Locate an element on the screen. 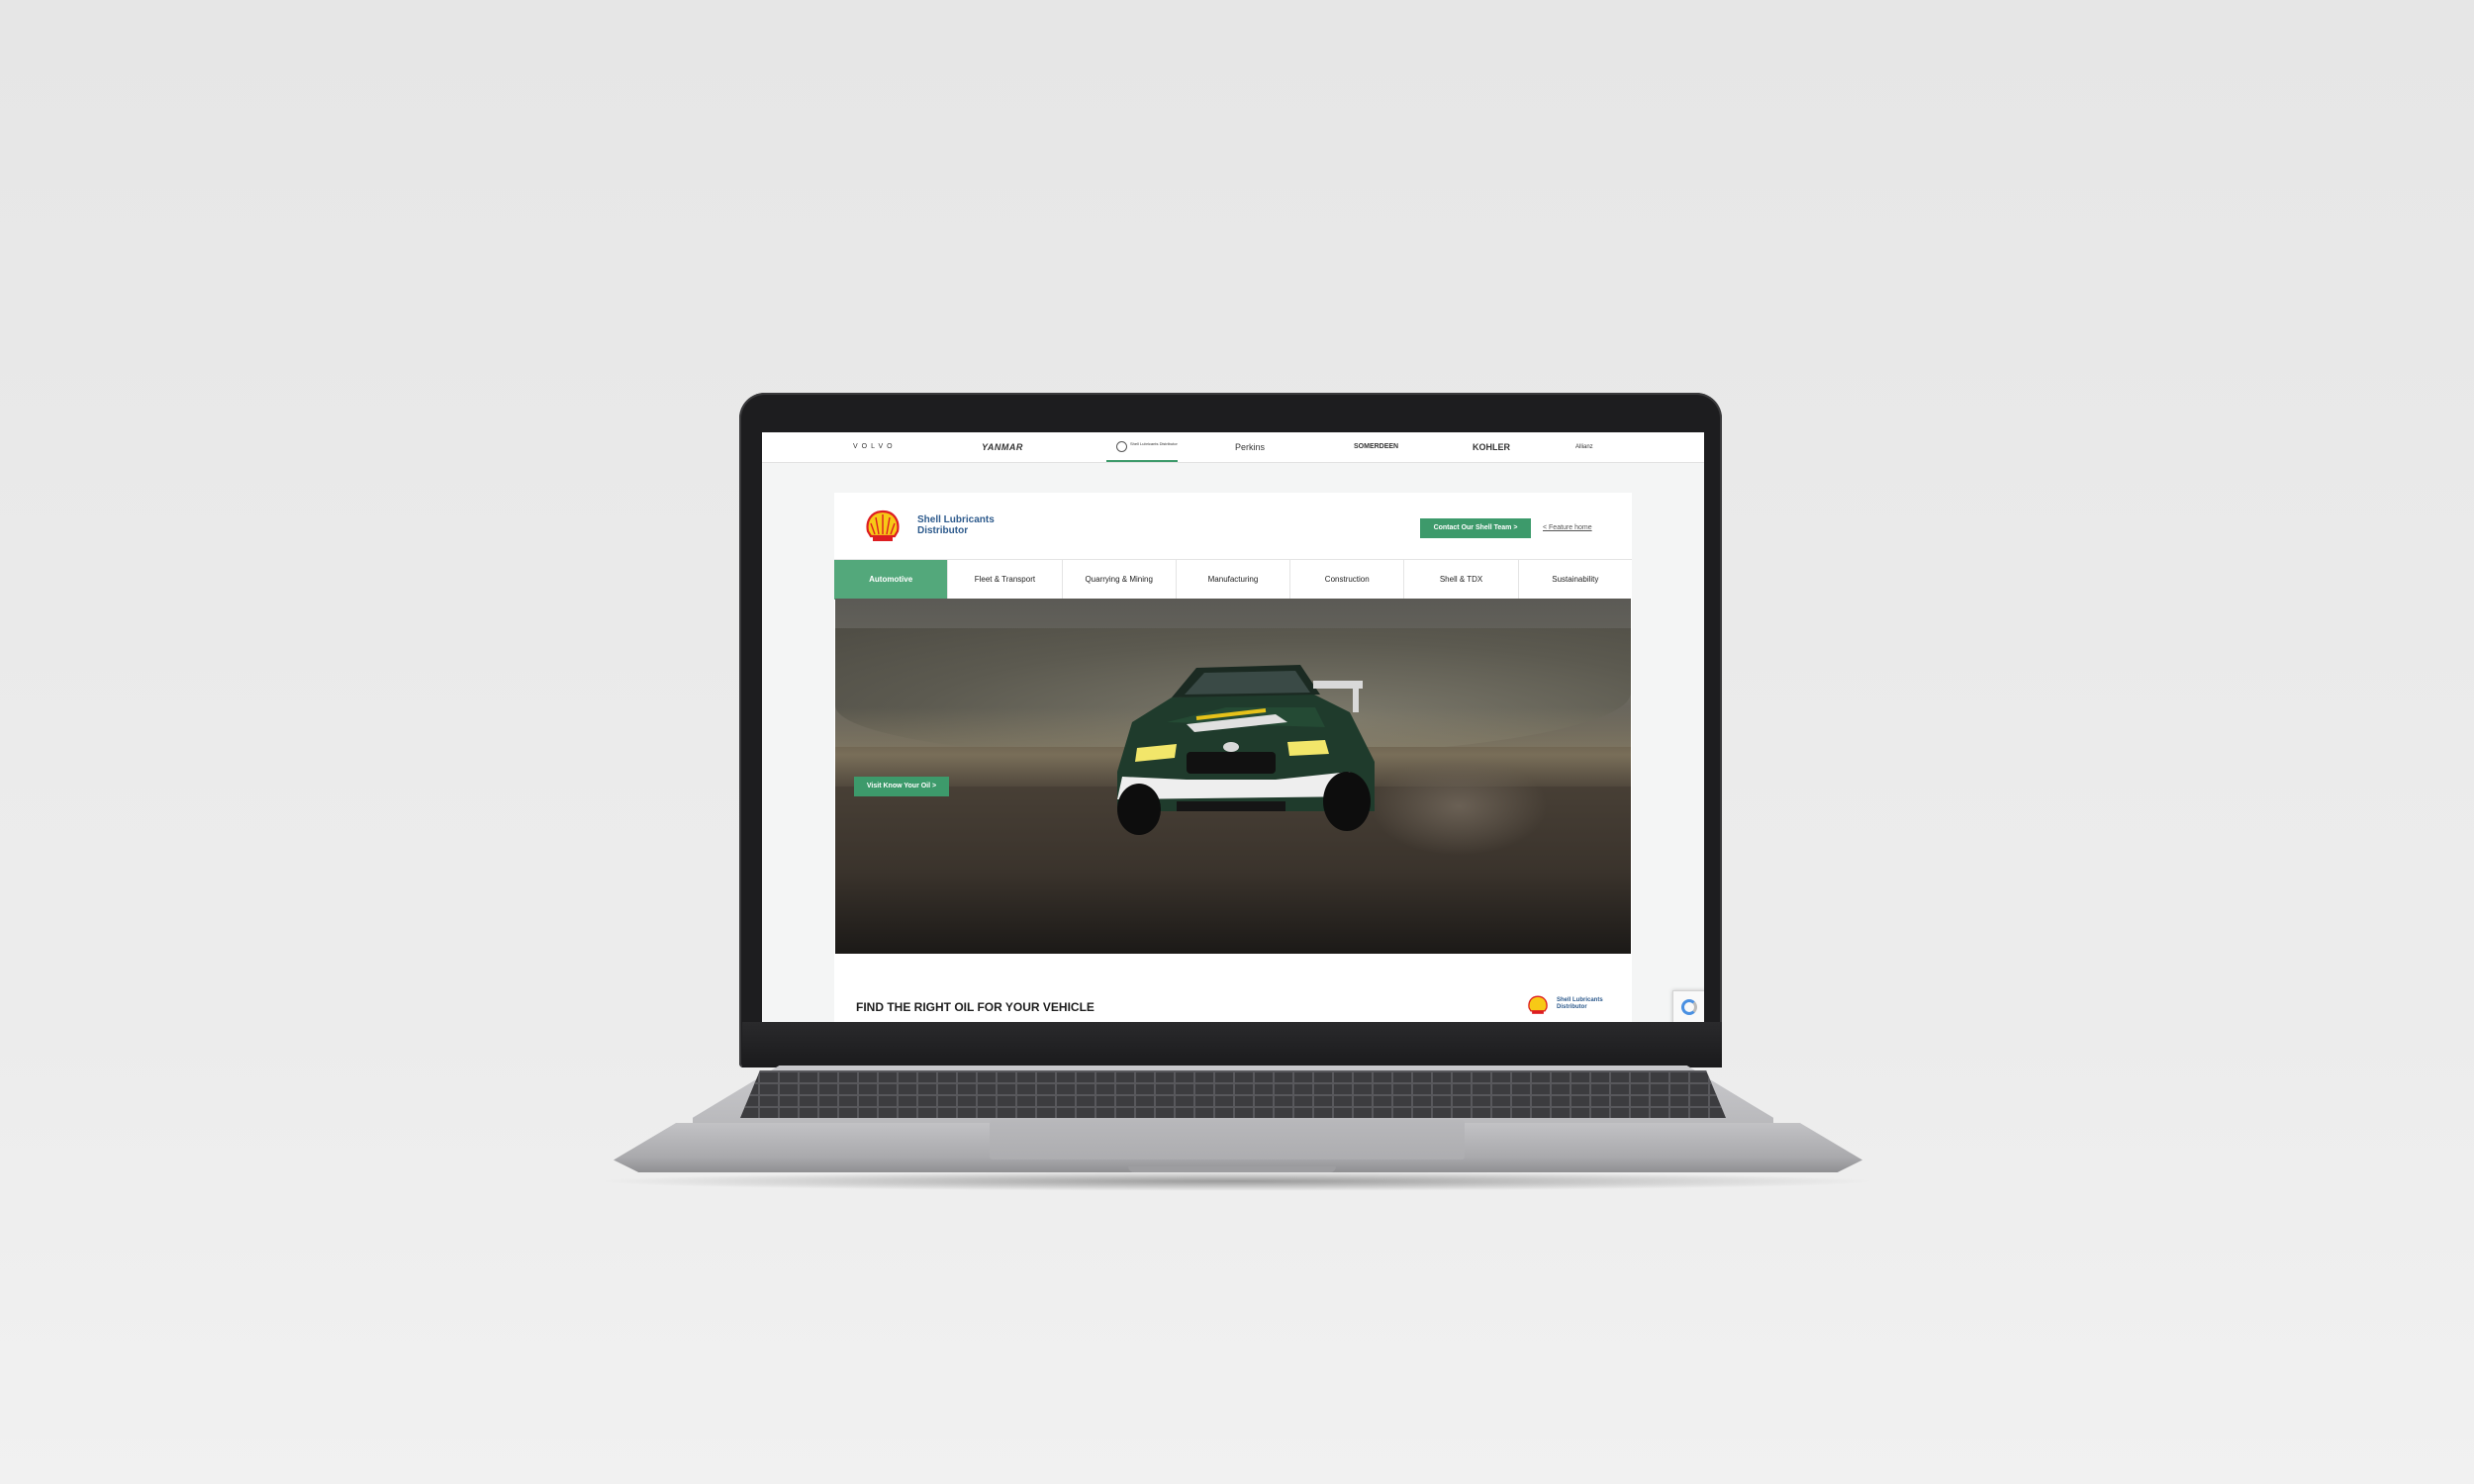 The image size is (2474, 1484). feature-home-link: < Feature home is located at coordinates (1568, 528).